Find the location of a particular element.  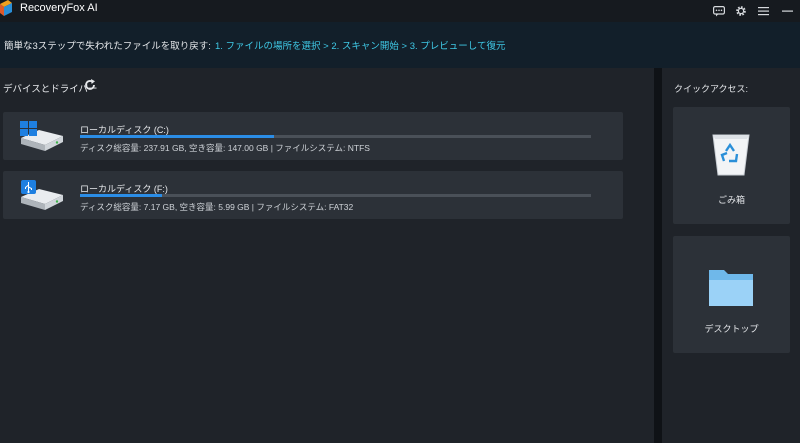

feedback-icon is located at coordinates (719, 11).